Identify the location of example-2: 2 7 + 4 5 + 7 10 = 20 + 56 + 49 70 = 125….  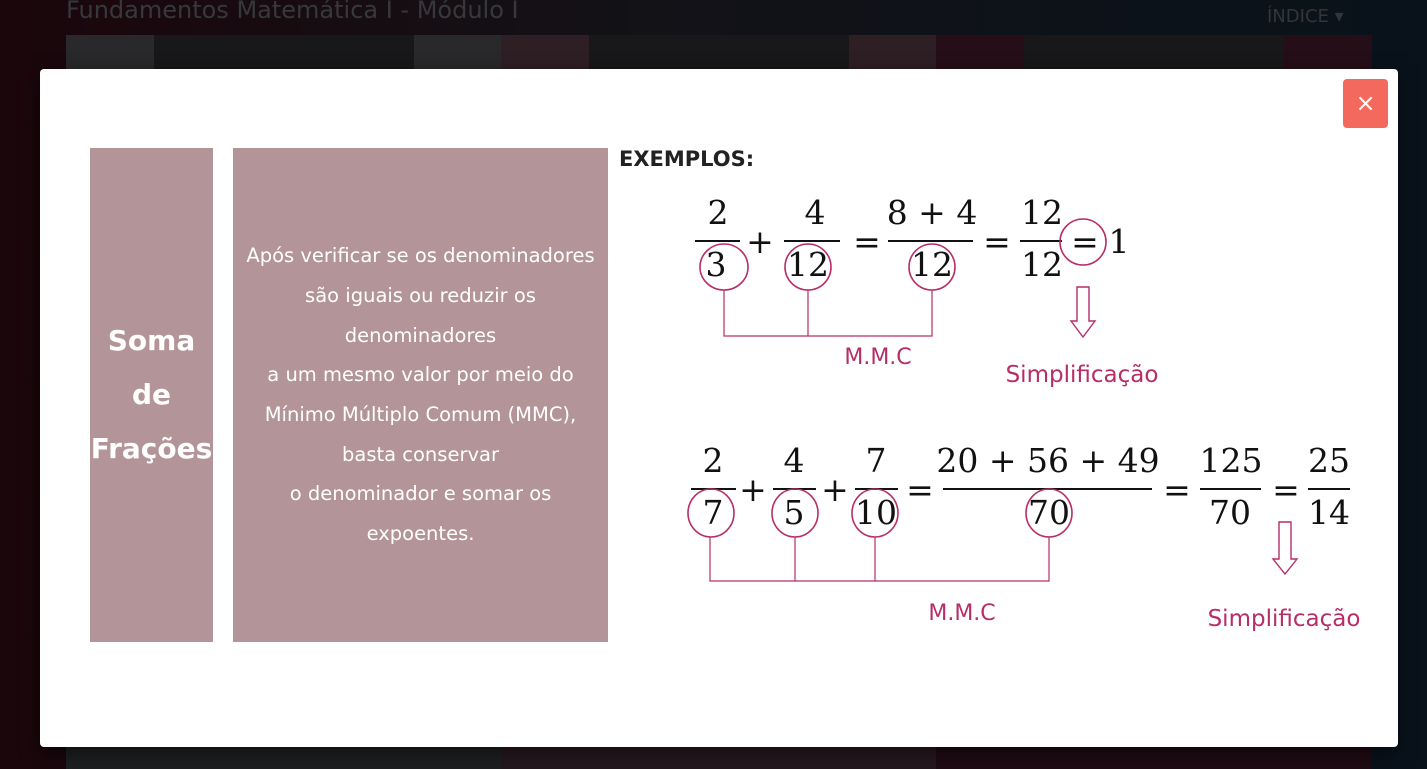
(1024, 536).